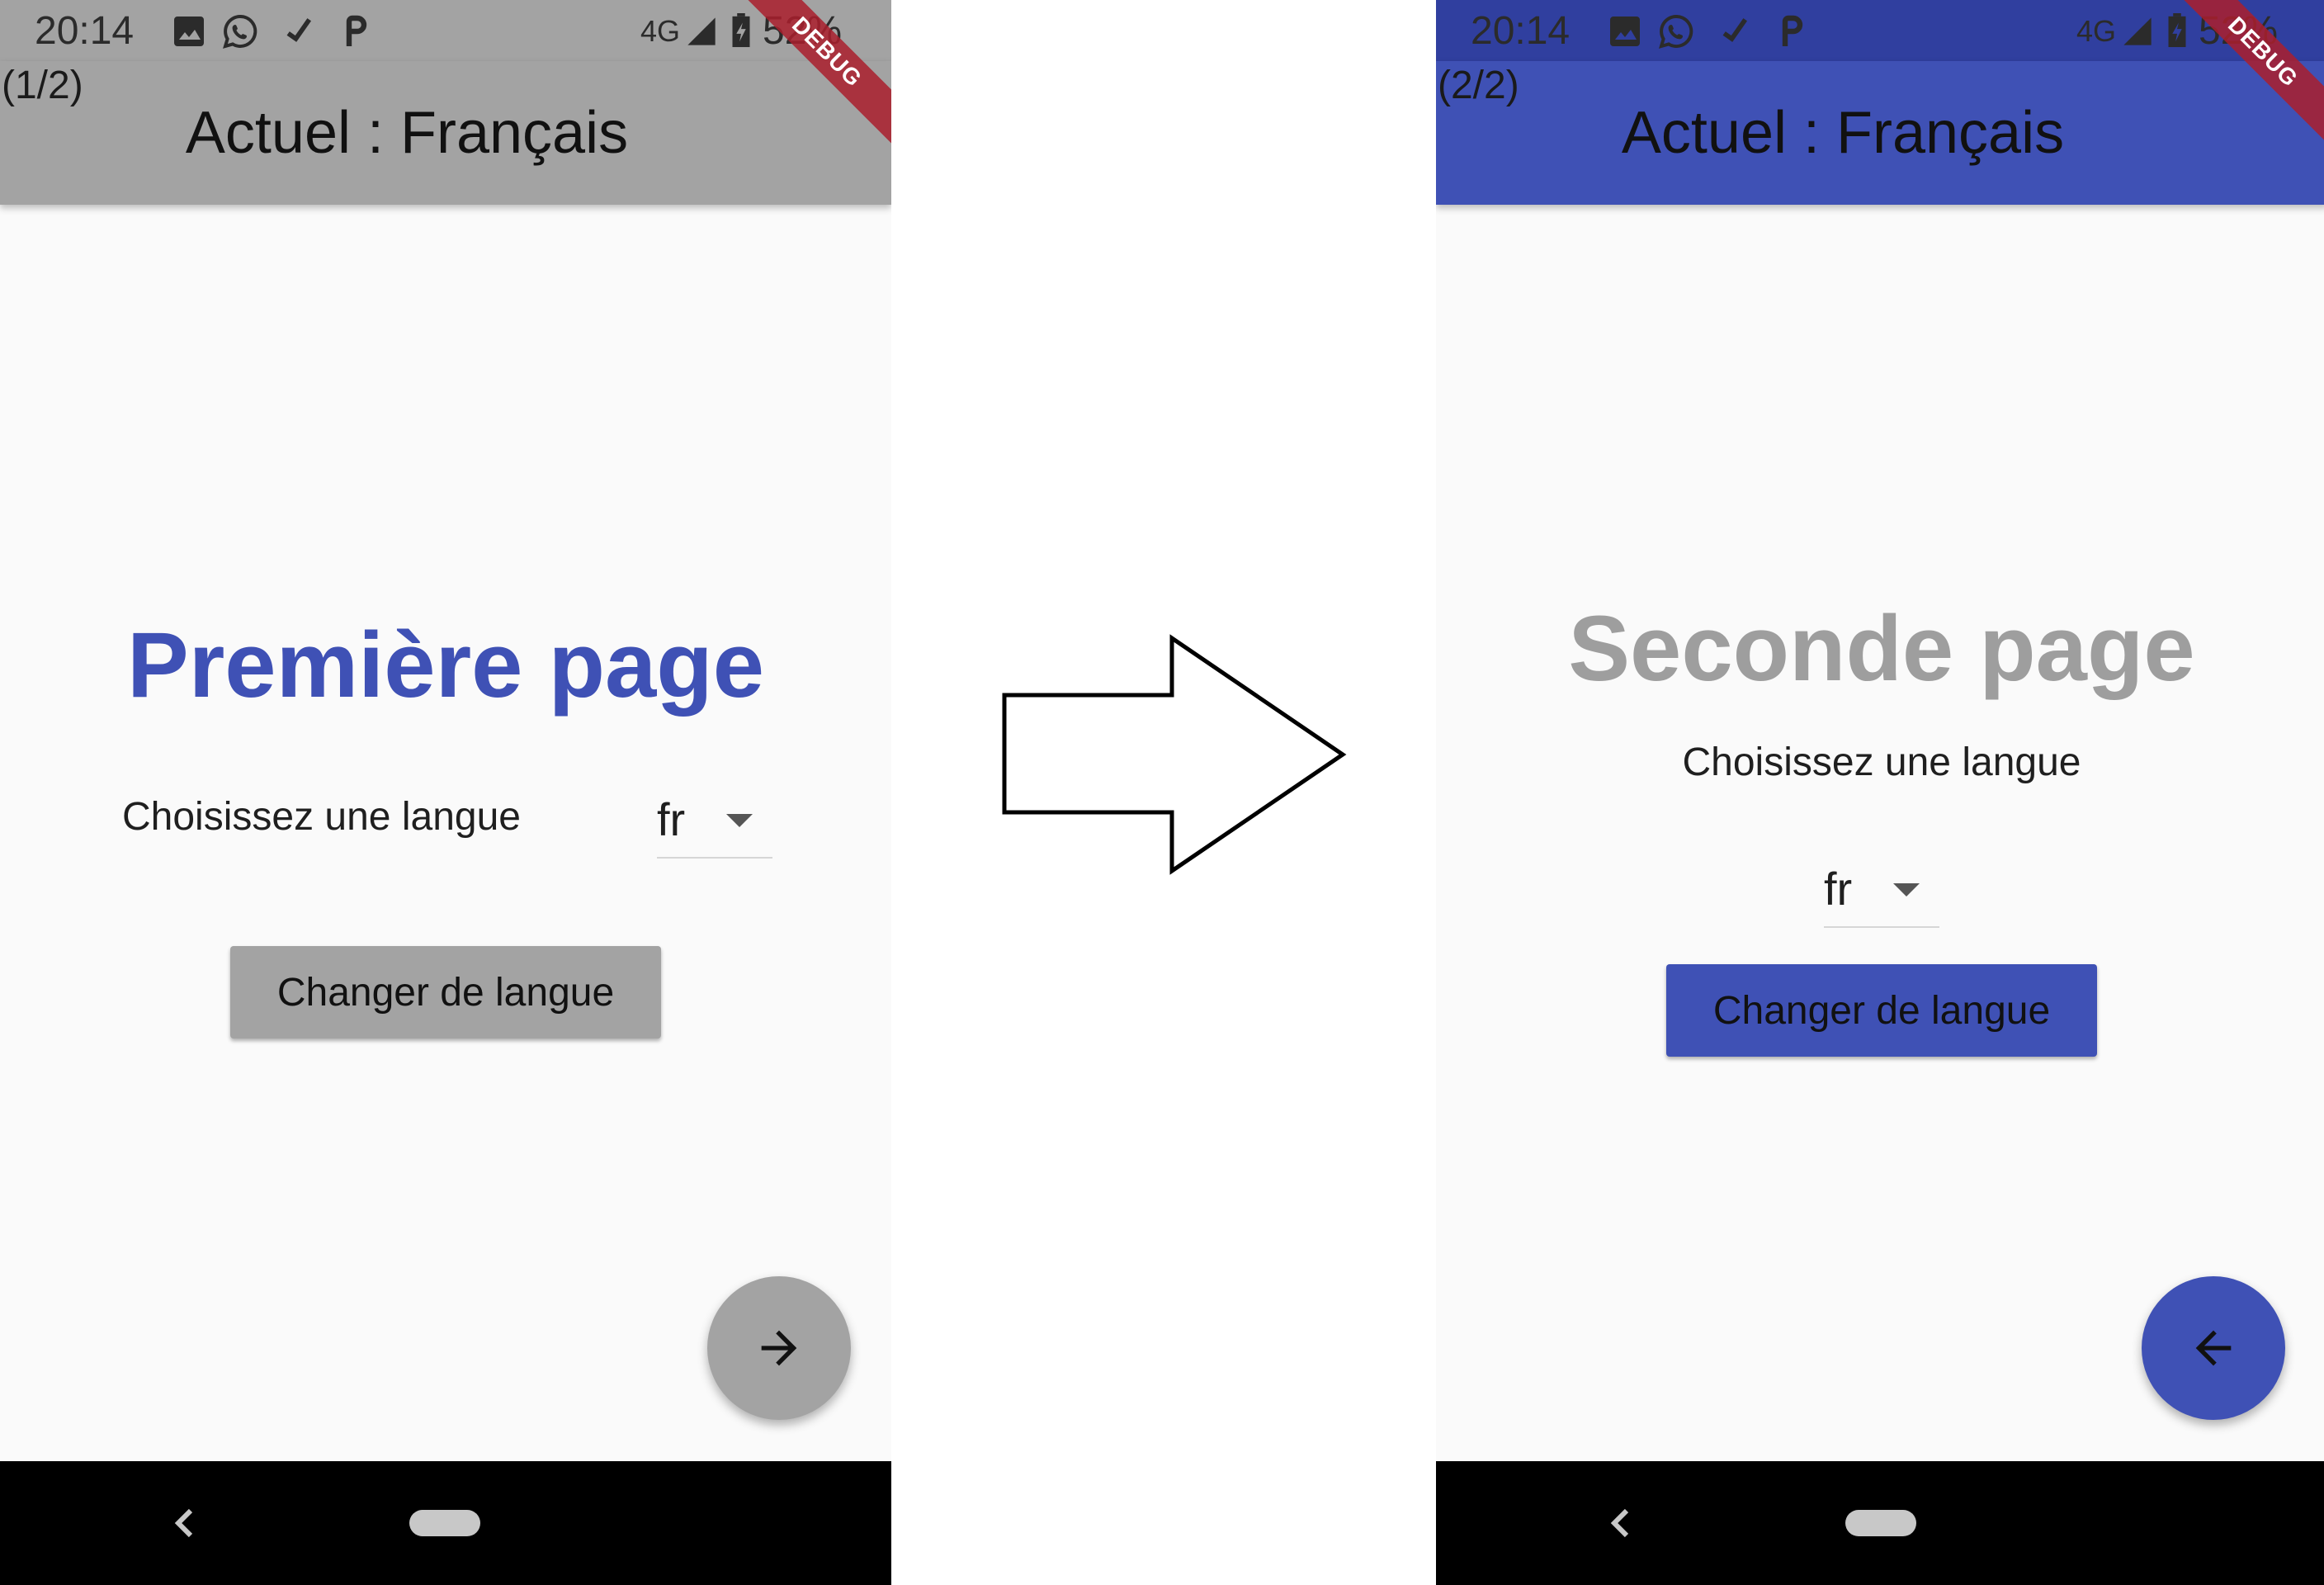 The image size is (2324, 1585). I want to click on page-heading: Première page, so click(445, 665).